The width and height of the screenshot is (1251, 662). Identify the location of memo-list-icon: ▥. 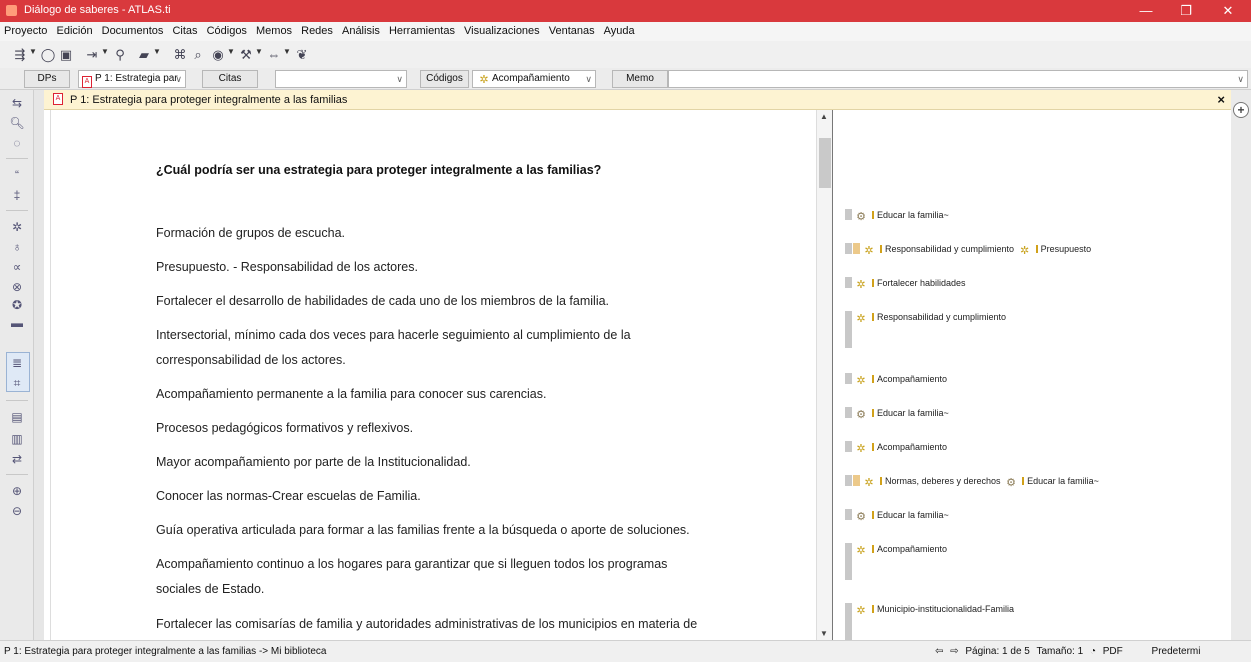
(17, 439).